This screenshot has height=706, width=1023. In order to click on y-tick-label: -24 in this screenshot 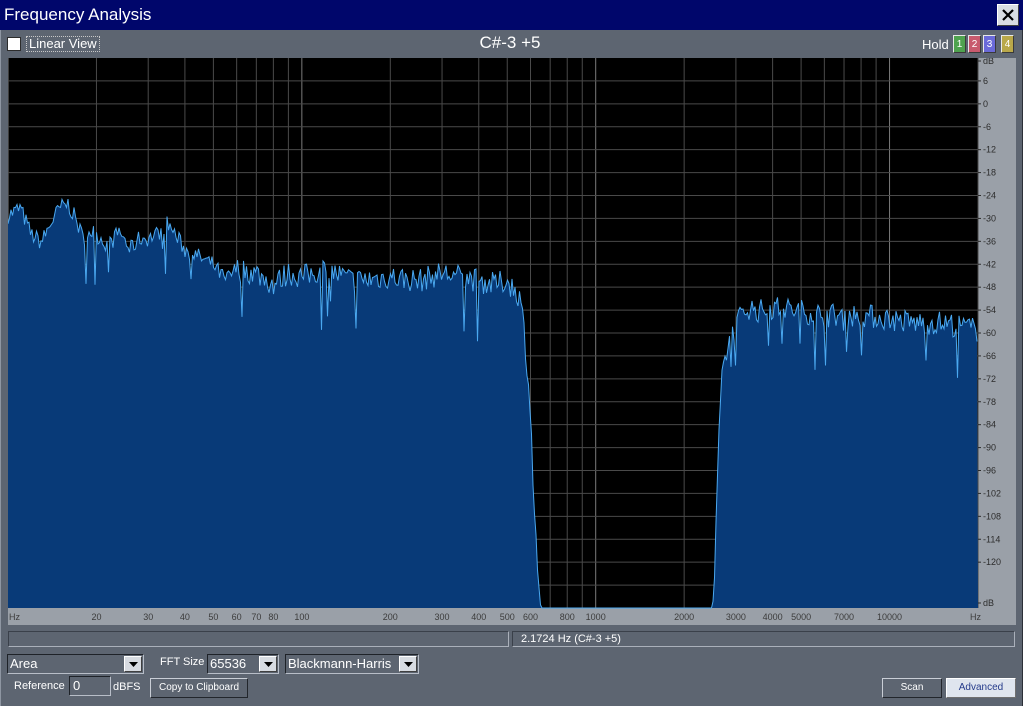, I will do `click(989, 196)`.